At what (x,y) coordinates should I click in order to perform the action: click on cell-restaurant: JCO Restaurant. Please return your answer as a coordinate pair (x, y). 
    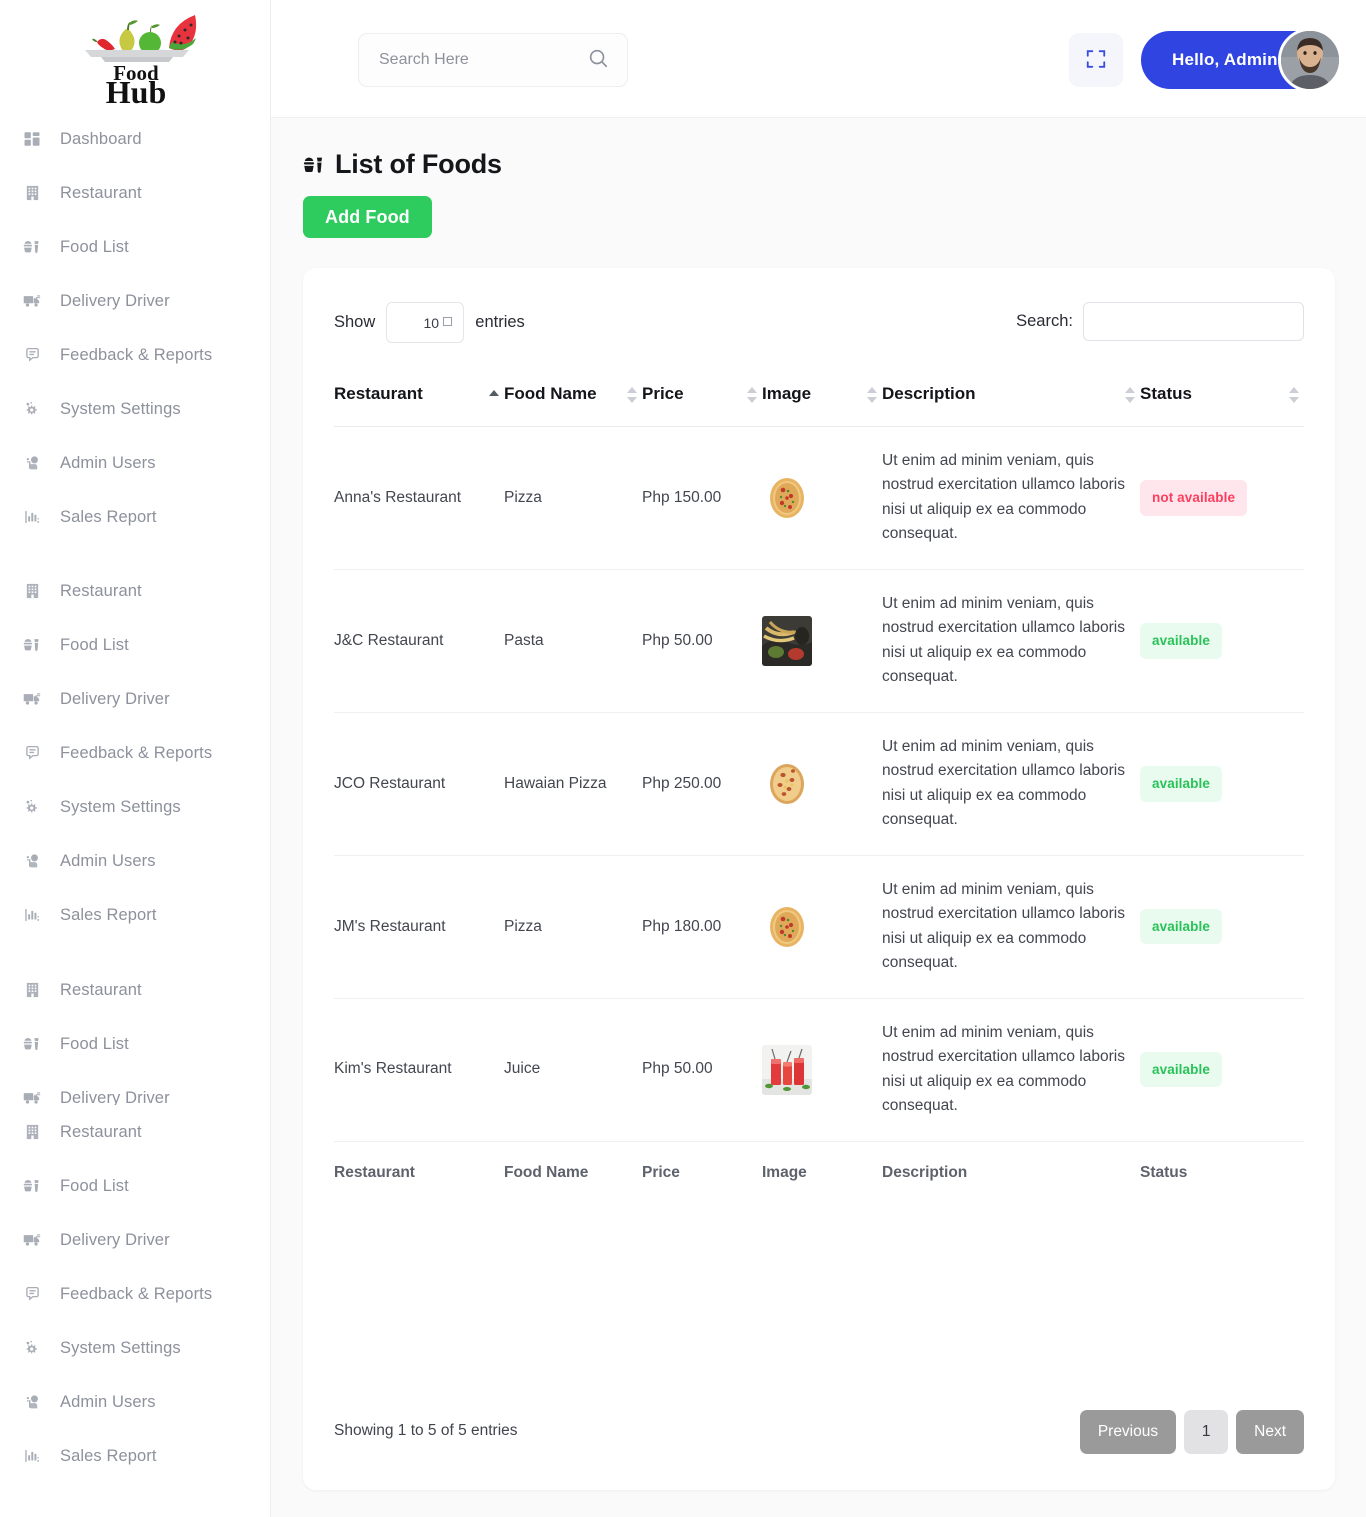
    Looking at the image, I should click on (419, 784).